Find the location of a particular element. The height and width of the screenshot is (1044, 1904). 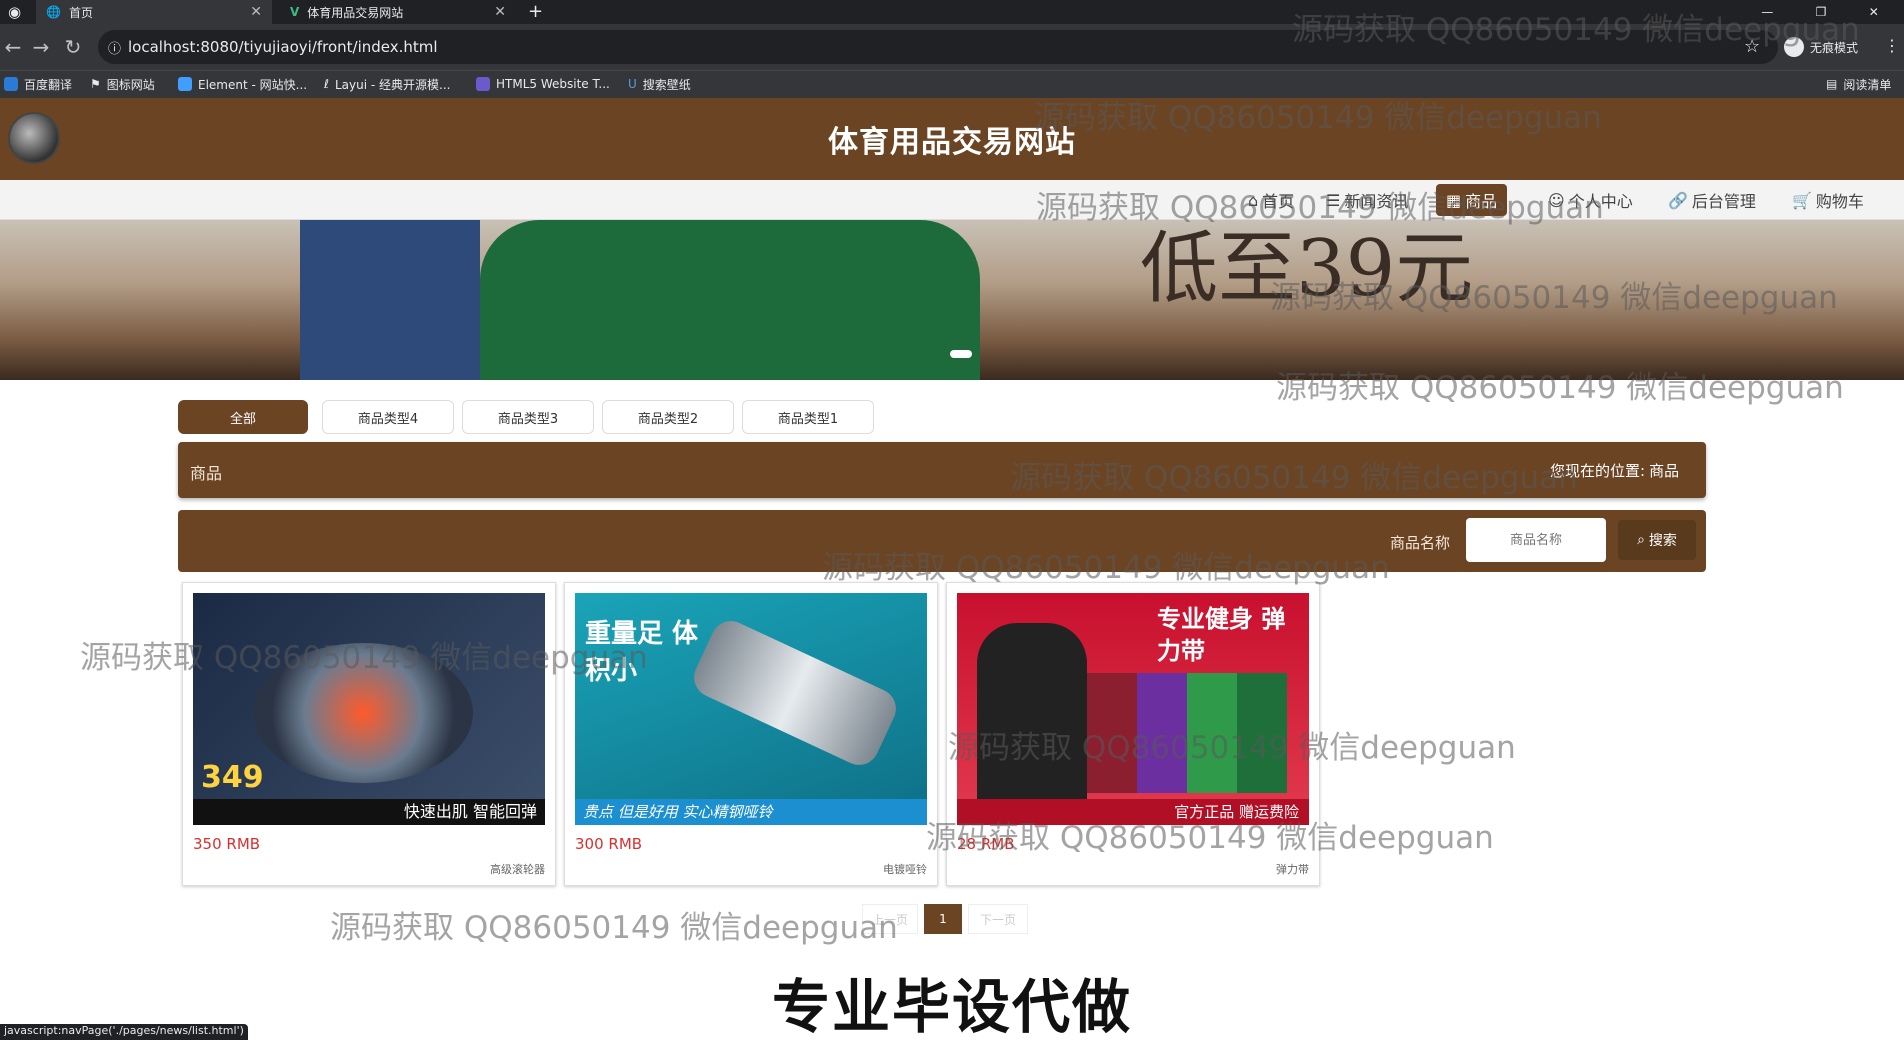

category-type3: 商品类型3 is located at coordinates (528, 417).